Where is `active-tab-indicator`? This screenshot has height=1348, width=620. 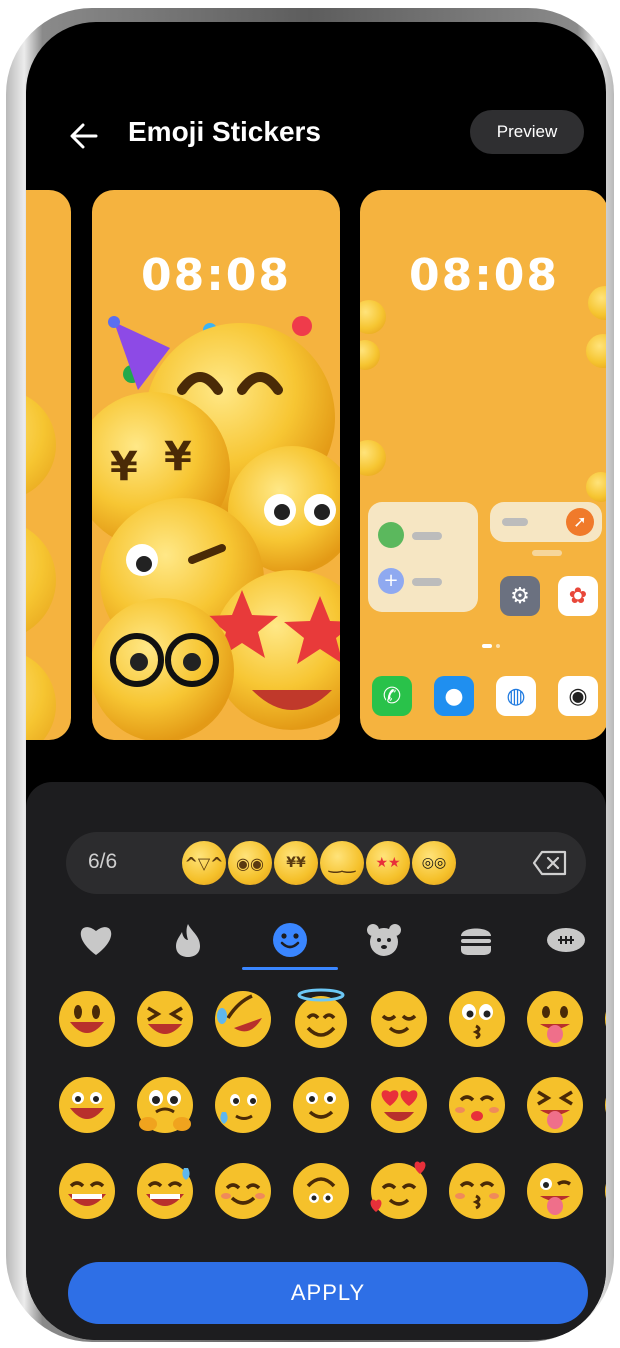
active-tab-indicator is located at coordinates (290, 968).